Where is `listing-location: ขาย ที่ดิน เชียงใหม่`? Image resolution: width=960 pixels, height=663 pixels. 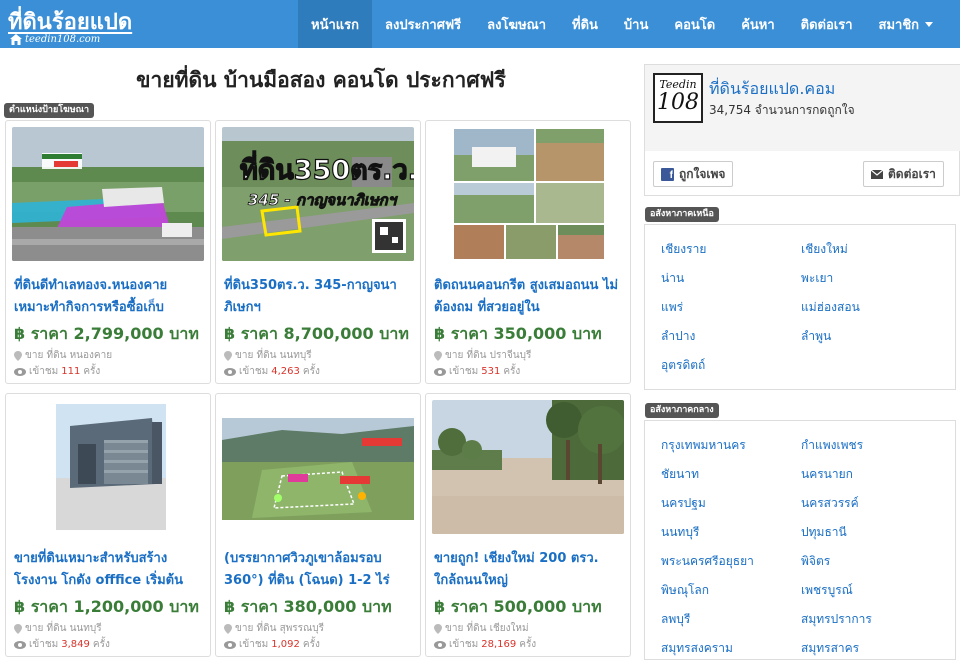
listing-location: ขาย ที่ดิน เชียงใหม่ is located at coordinates (481, 628).